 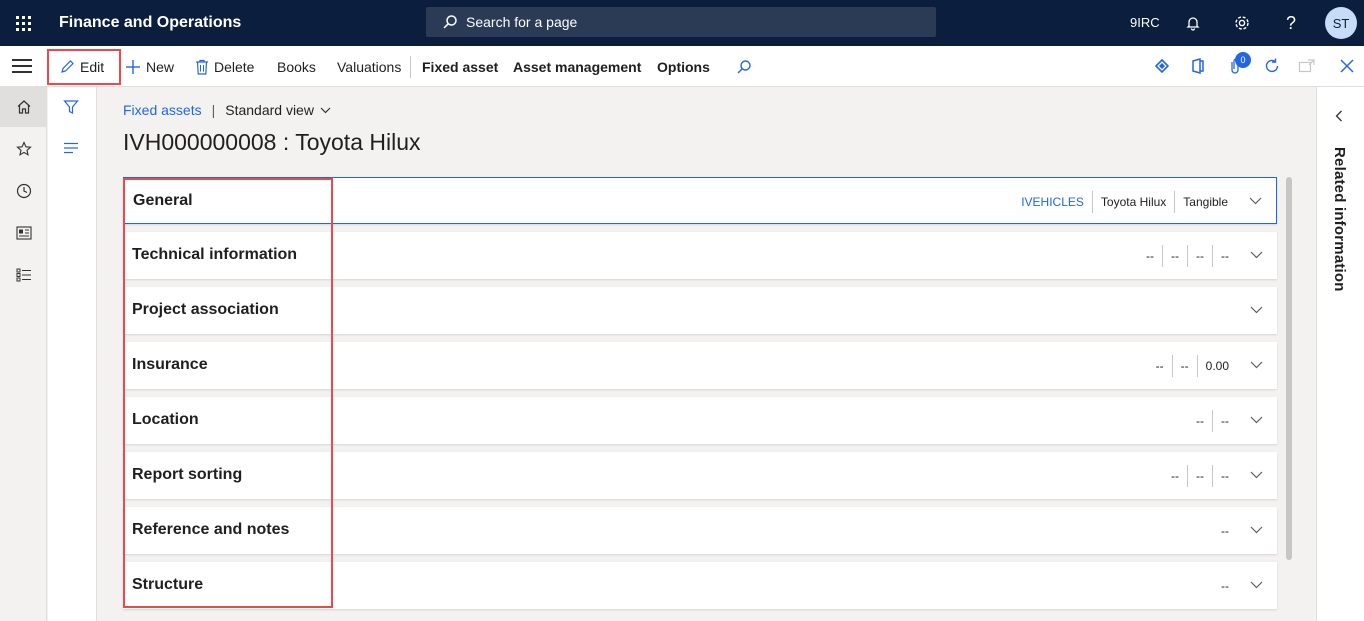 What do you see at coordinates (1243, 60) in the screenshot?
I see `attachment-count-badge: 0` at bounding box center [1243, 60].